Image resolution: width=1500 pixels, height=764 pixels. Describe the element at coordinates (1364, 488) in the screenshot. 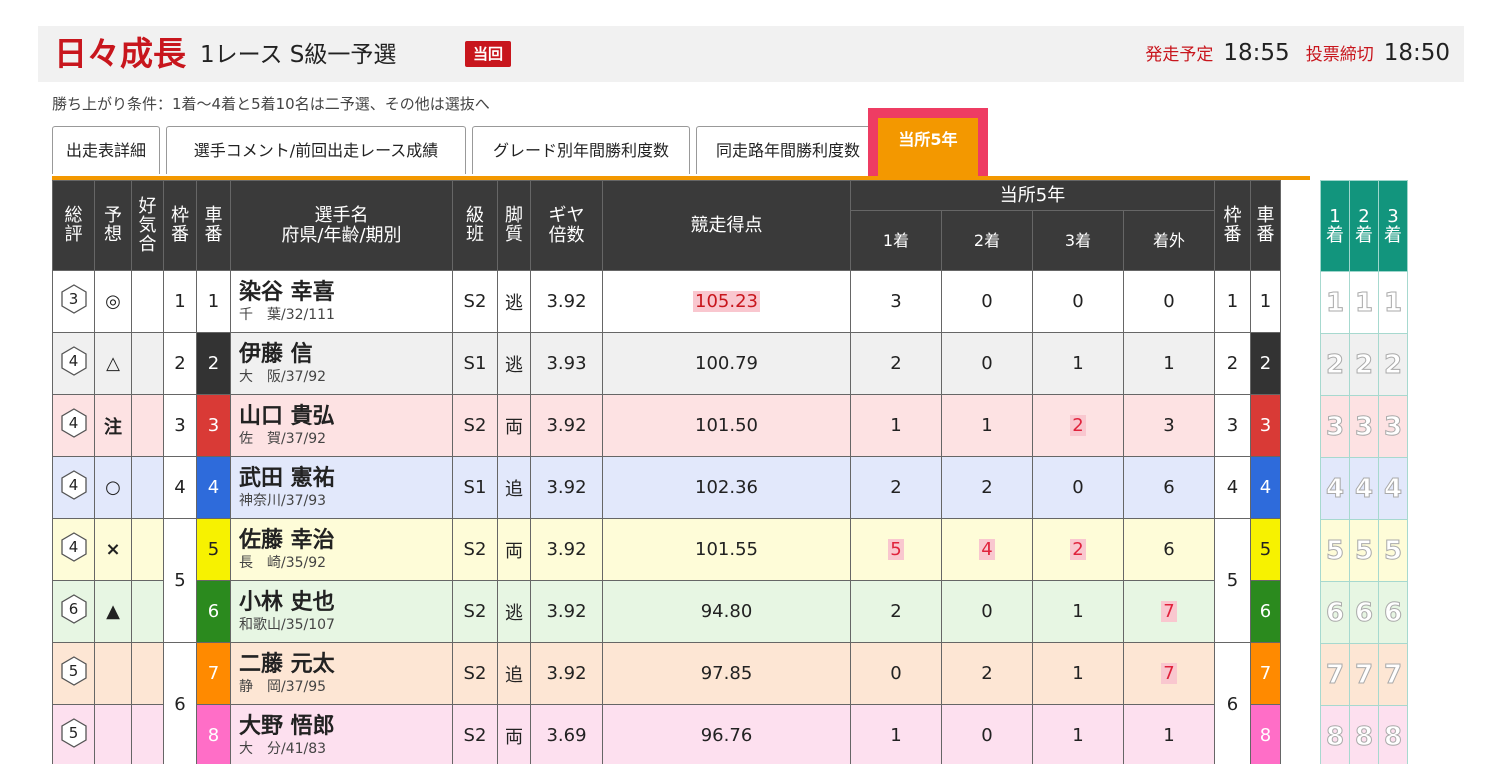

I see `pick-2-button: 4` at that location.